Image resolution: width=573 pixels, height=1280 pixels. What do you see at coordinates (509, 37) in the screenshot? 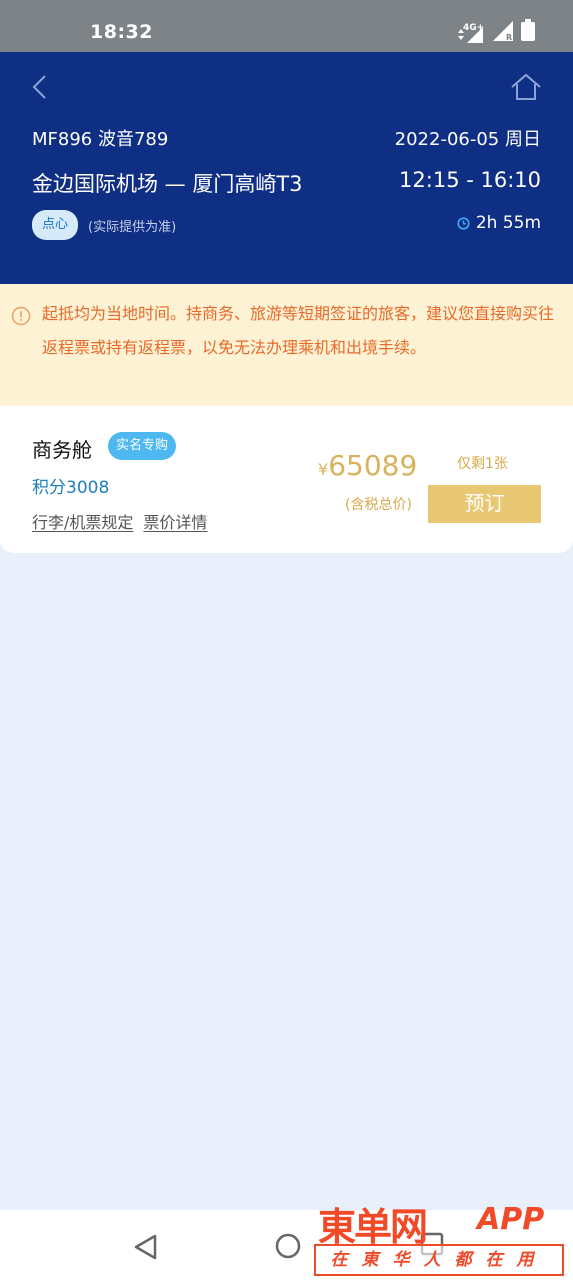
I see `svg-text: R` at bounding box center [509, 37].